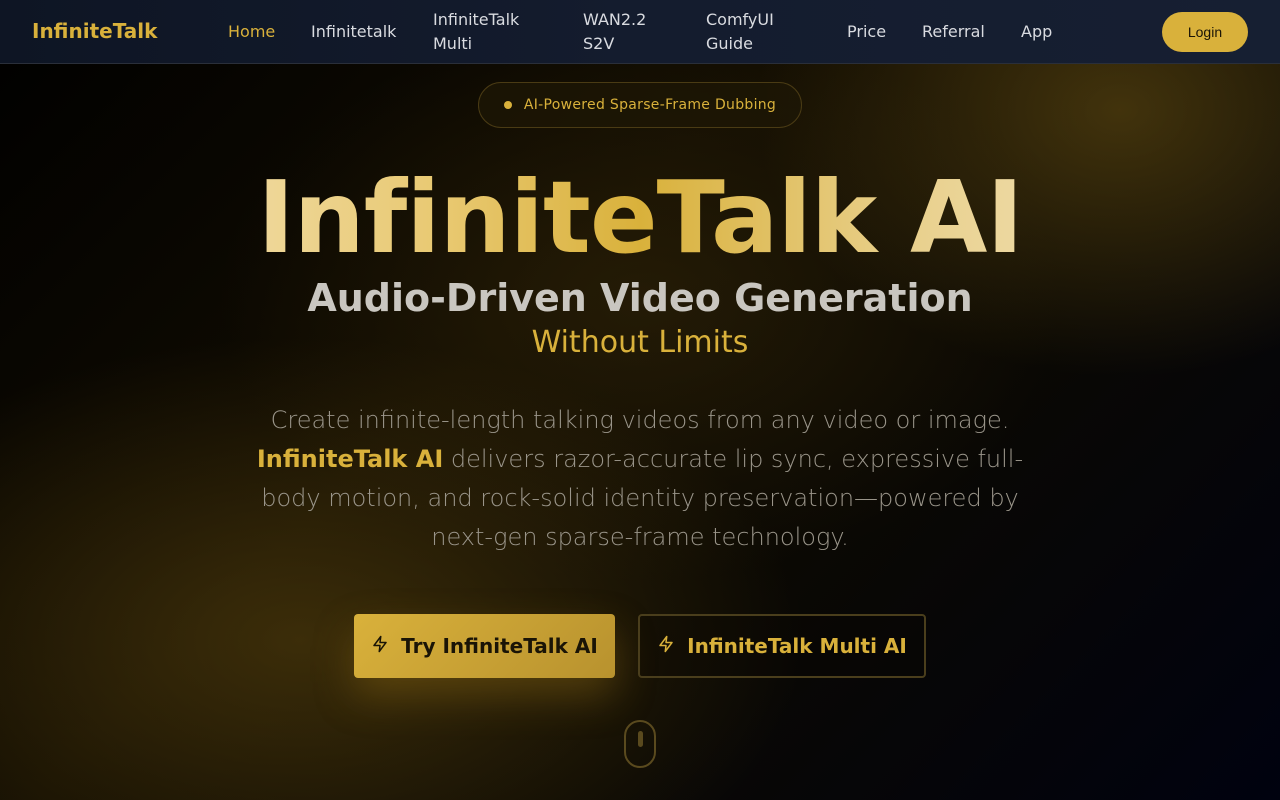 The image size is (1280, 800). I want to click on nav-price: Price, so click(866, 32).